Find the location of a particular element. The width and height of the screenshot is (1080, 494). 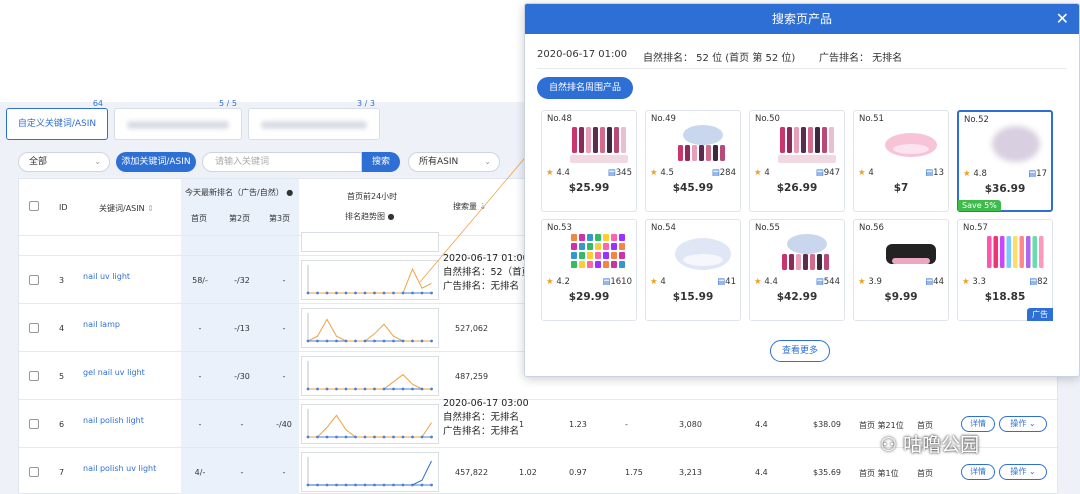

rating-value: 3.3 is located at coordinates (979, 282).